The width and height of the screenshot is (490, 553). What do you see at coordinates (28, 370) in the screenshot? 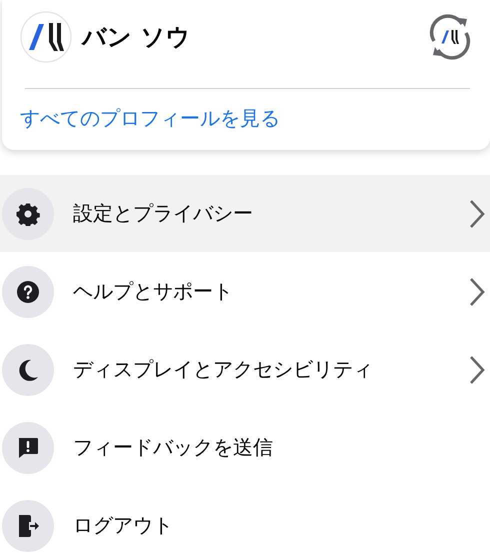
I see `moon-icon` at bounding box center [28, 370].